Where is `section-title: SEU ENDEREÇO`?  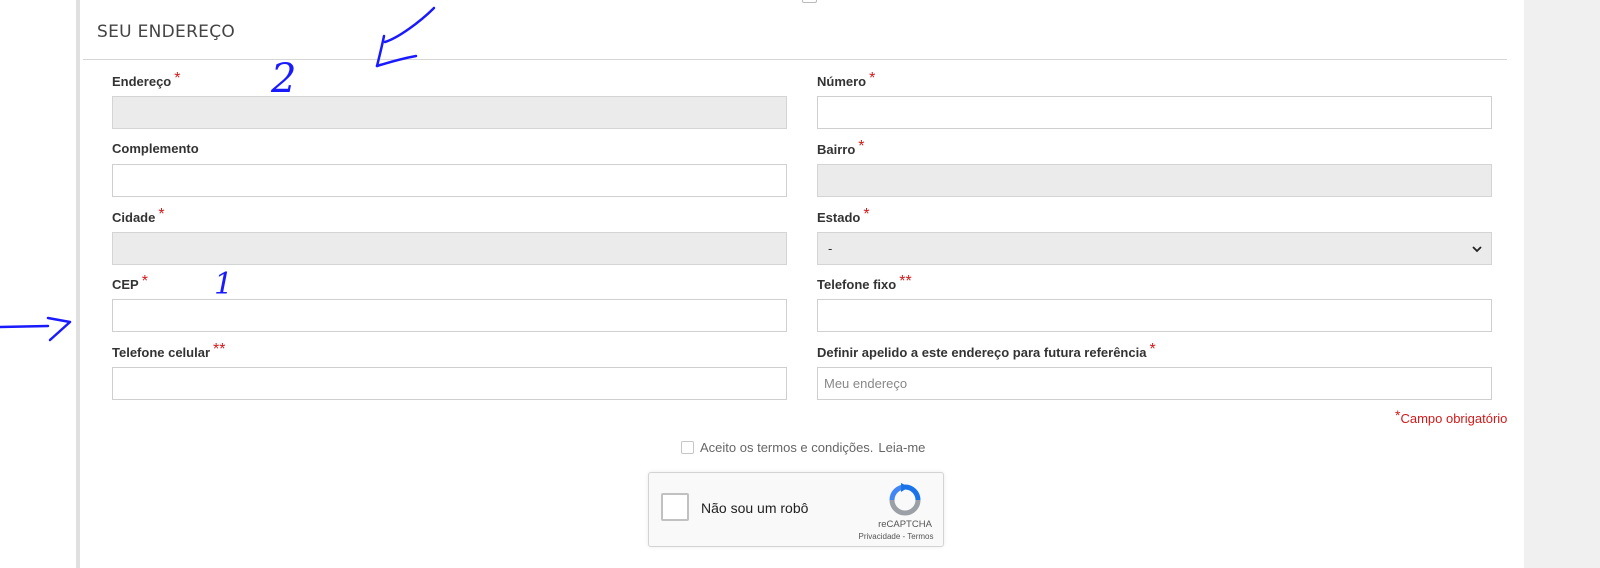
section-title: SEU ENDEREÇO is located at coordinates (166, 32).